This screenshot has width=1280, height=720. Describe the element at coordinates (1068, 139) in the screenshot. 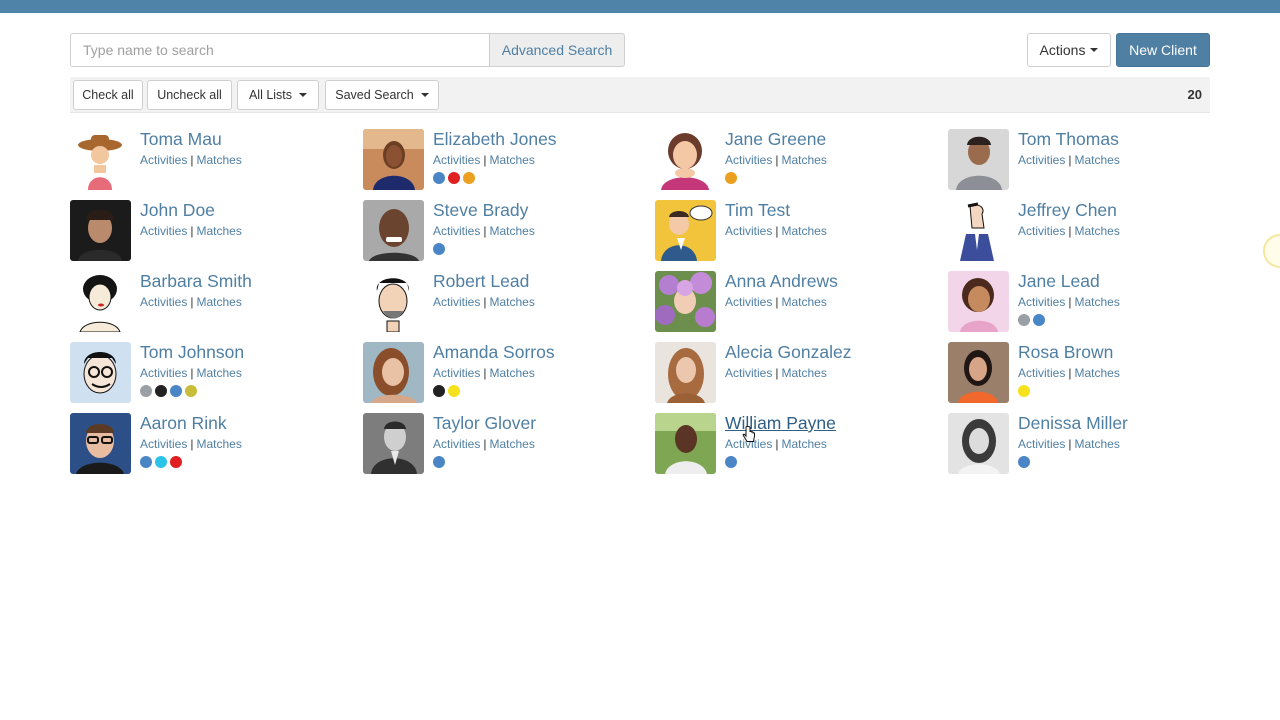

I see `client-name-link: Tom Thomas` at that location.